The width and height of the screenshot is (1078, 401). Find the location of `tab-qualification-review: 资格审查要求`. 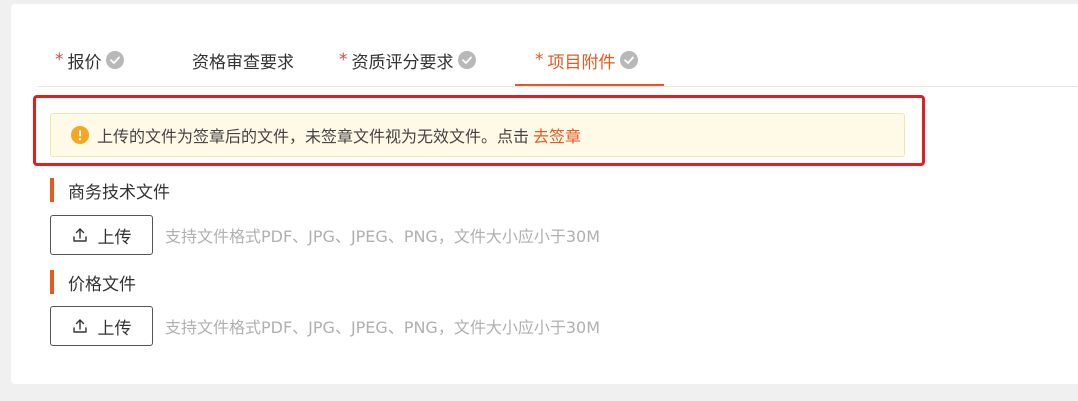

tab-qualification-review: 资格审查要求 is located at coordinates (243, 60).